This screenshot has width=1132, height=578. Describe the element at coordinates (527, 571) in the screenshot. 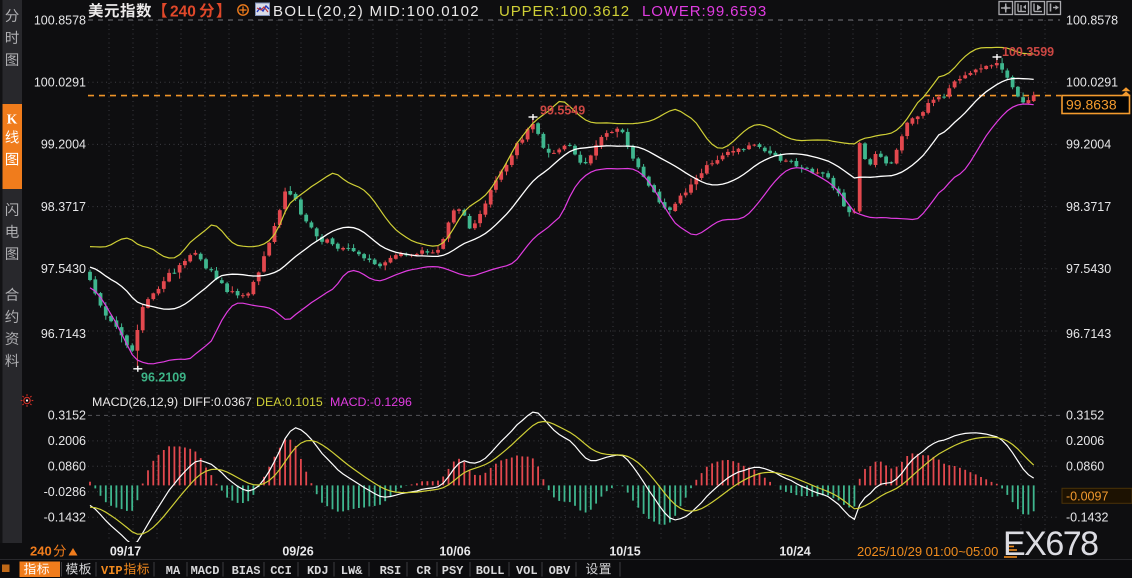

I see `svg-text: VOL` at that location.